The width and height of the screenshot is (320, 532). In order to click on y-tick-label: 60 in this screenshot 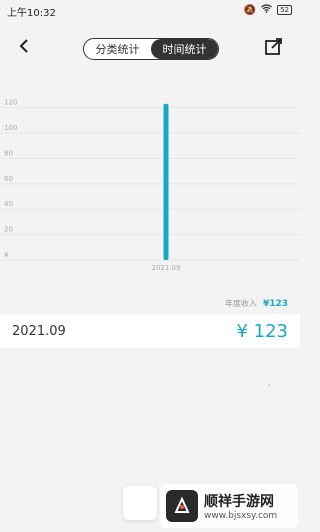, I will do `click(8, 179)`.